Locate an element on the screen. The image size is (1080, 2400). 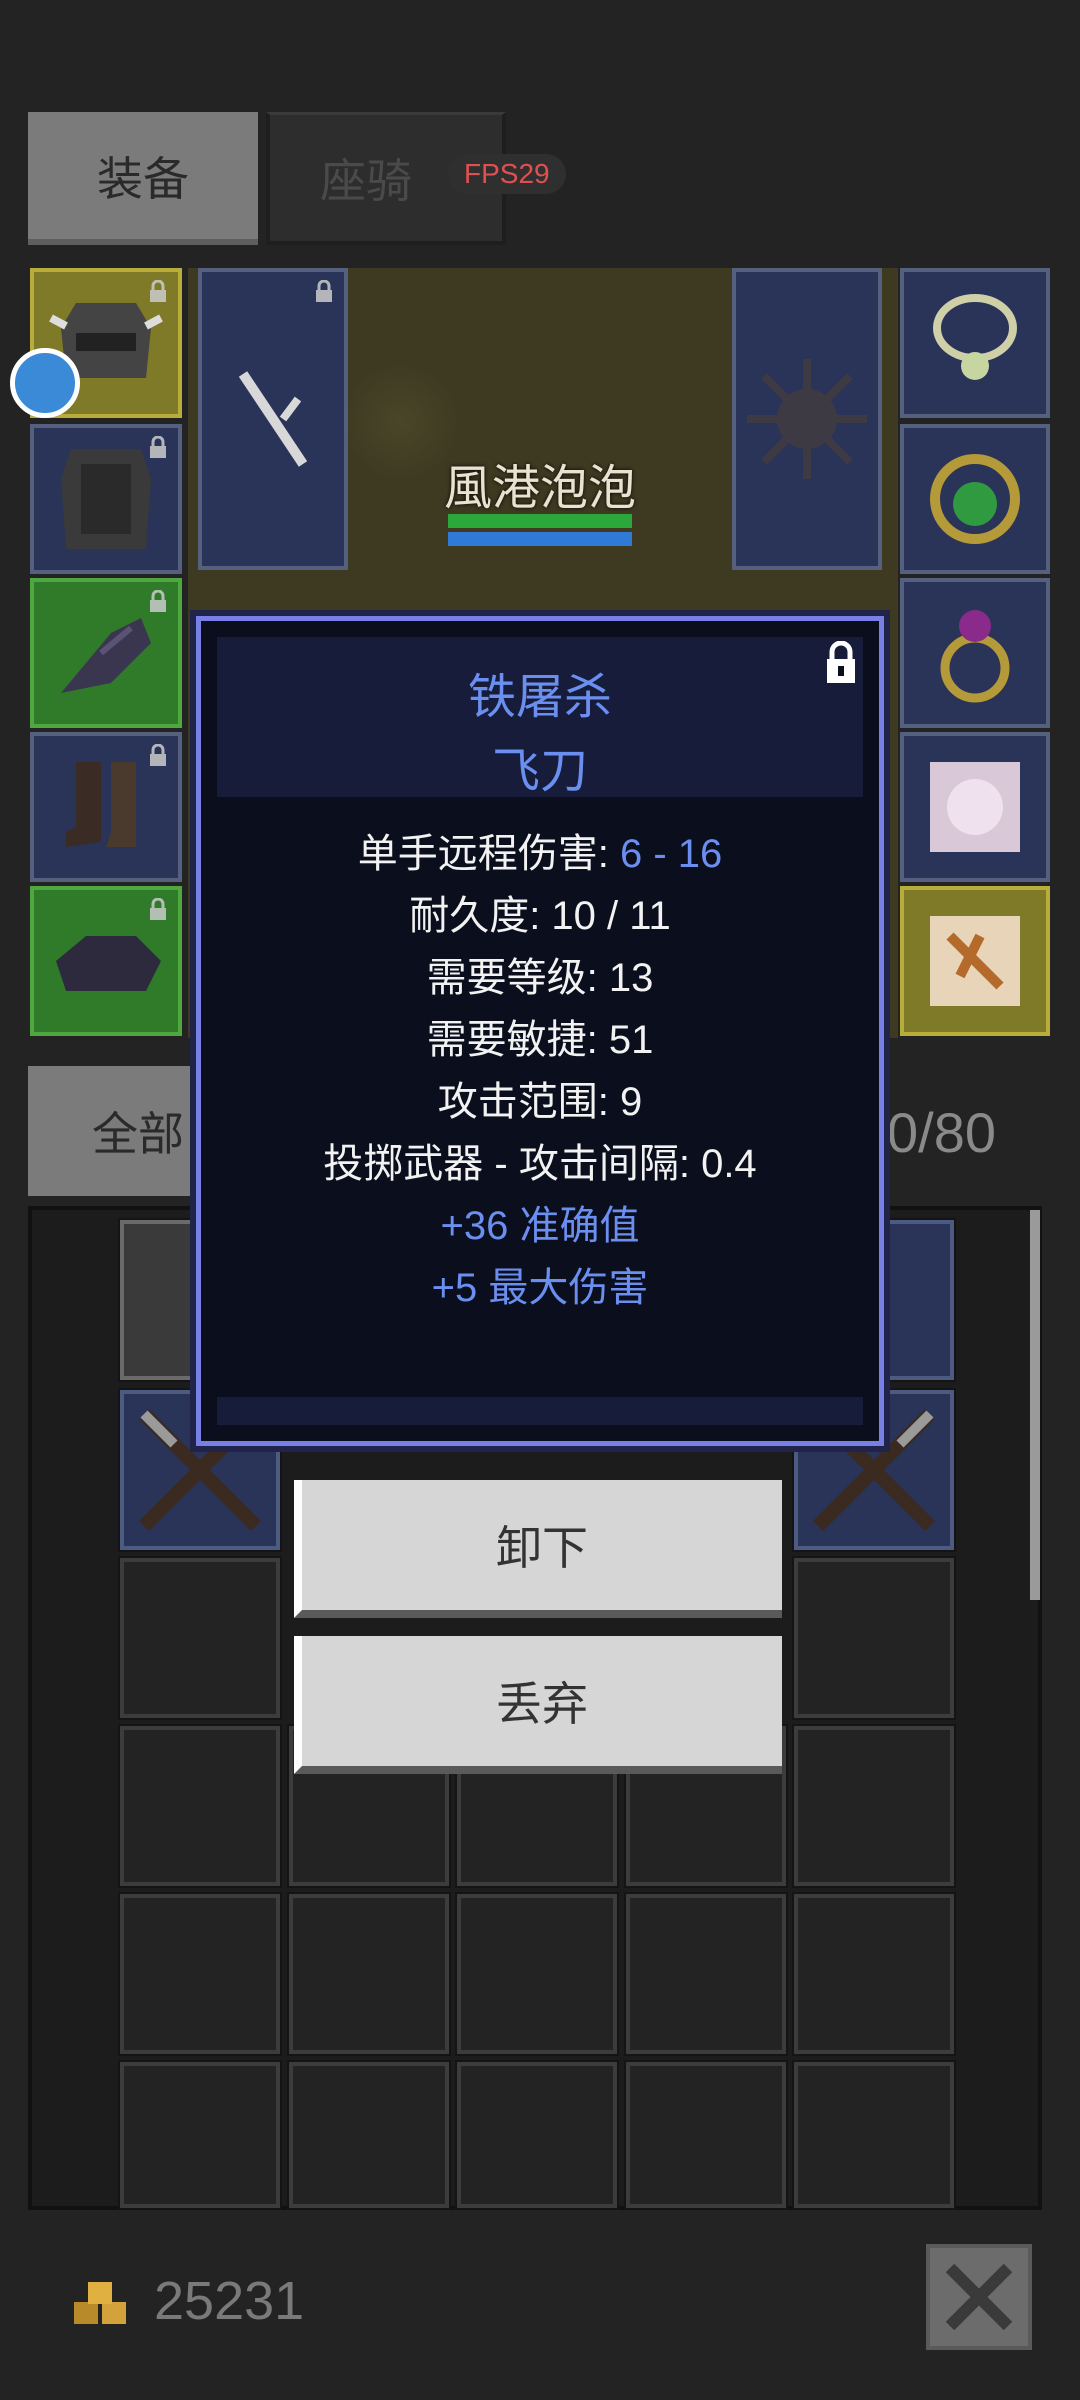
tab-equipment-label: 装备 is located at coordinates (143, 178).